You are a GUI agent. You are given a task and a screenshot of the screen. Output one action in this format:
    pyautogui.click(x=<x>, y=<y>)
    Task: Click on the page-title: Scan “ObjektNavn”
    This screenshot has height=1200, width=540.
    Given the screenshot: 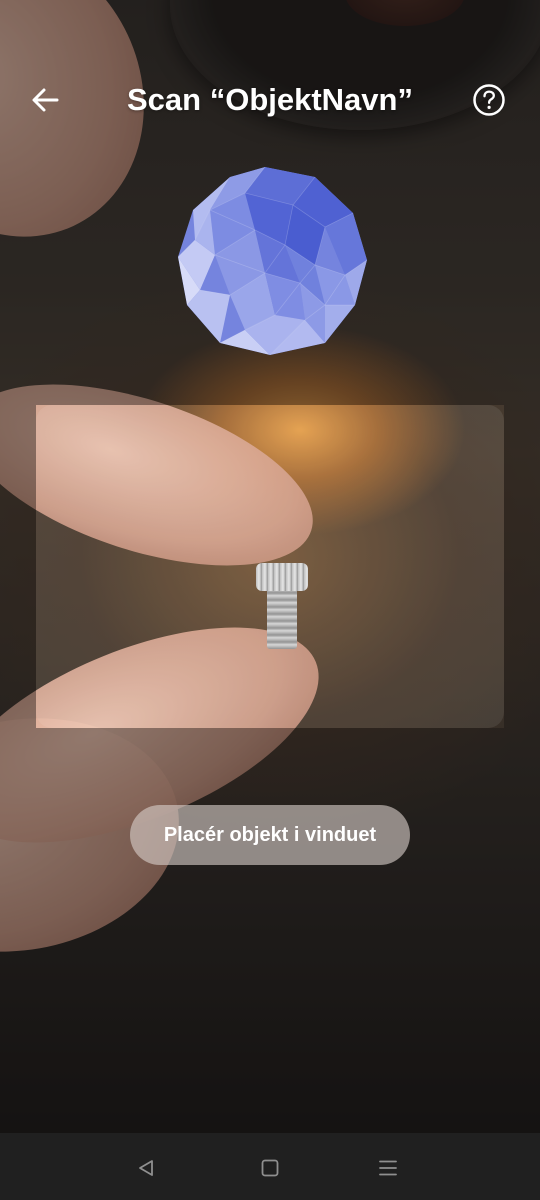 What is the action you would take?
    pyautogui.click(x=270, y=99)
    